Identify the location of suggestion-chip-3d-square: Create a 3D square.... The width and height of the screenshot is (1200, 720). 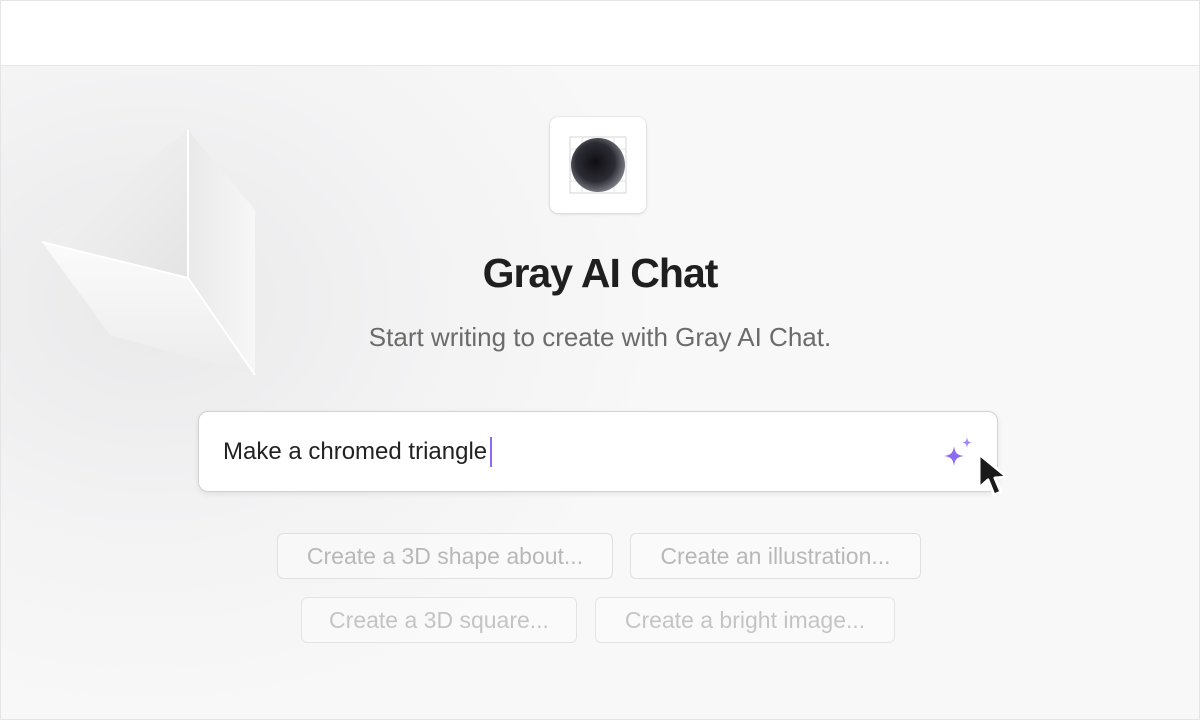
(439, 620).